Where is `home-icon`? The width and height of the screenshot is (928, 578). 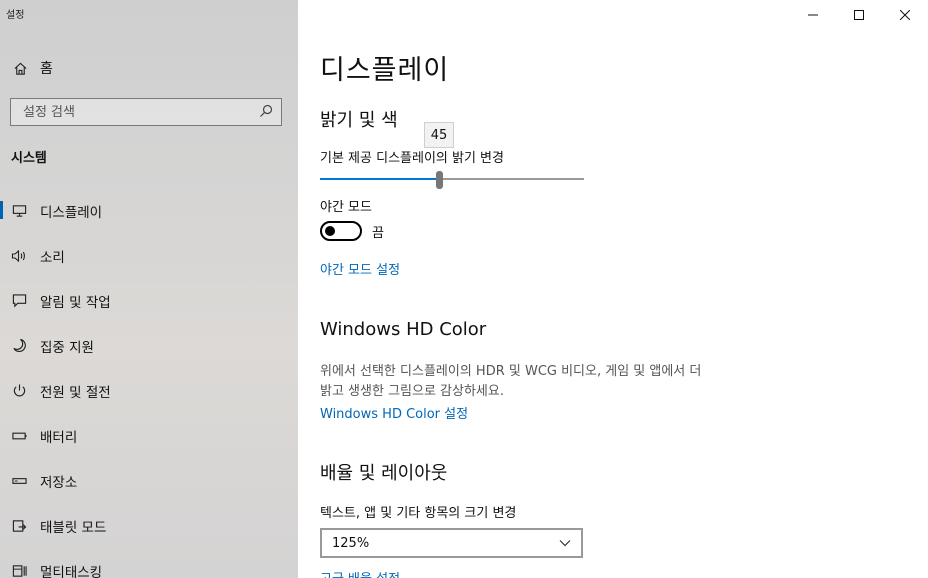 home-icon is located at coordinates (20, 68).